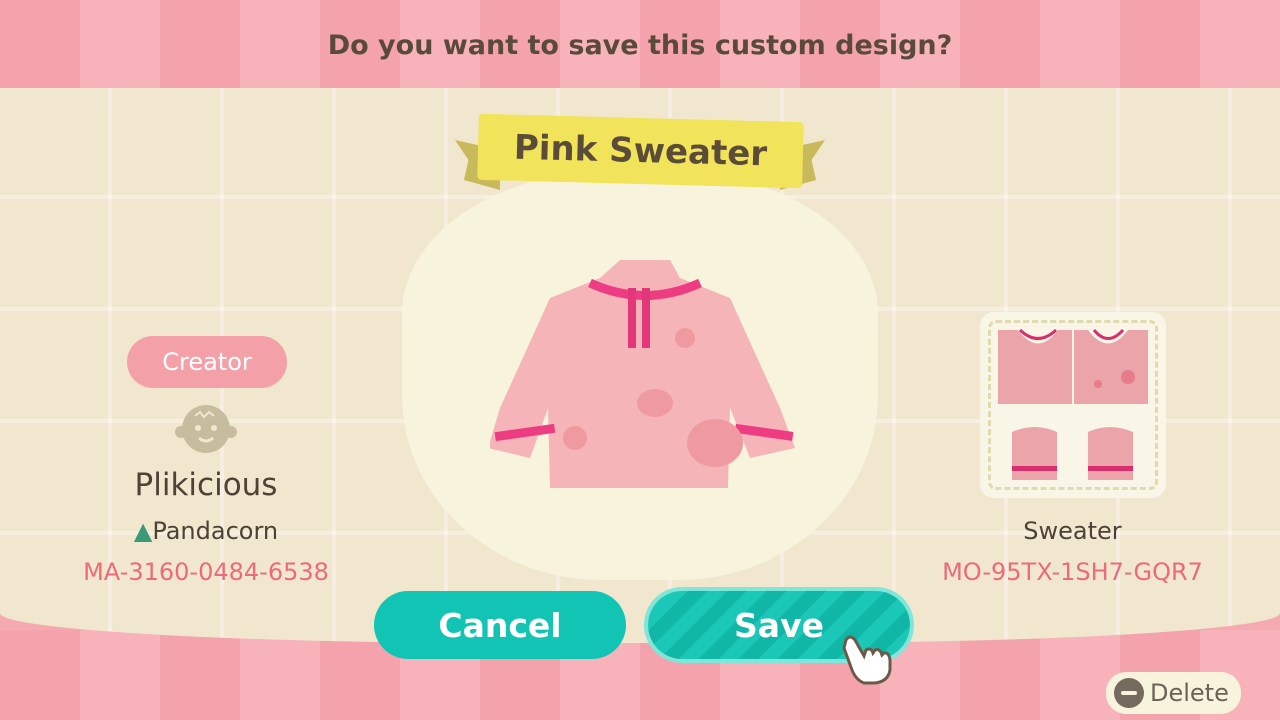 This screenshot has width=1280, height=720. I want to click on creator-label-pill: Creator, so click(207, 362).